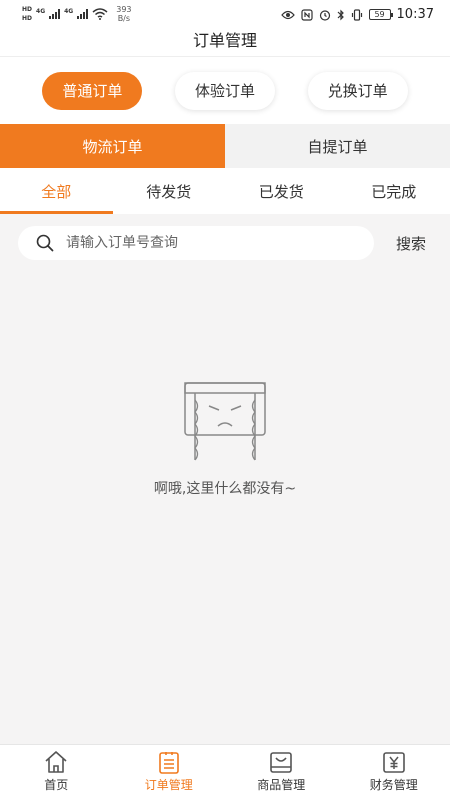 The width and height of the screenshot is (450, 800). Describe the element at coordinates (56, 785) in the screenshot. I see `nav-home-label: 首页` at that location.